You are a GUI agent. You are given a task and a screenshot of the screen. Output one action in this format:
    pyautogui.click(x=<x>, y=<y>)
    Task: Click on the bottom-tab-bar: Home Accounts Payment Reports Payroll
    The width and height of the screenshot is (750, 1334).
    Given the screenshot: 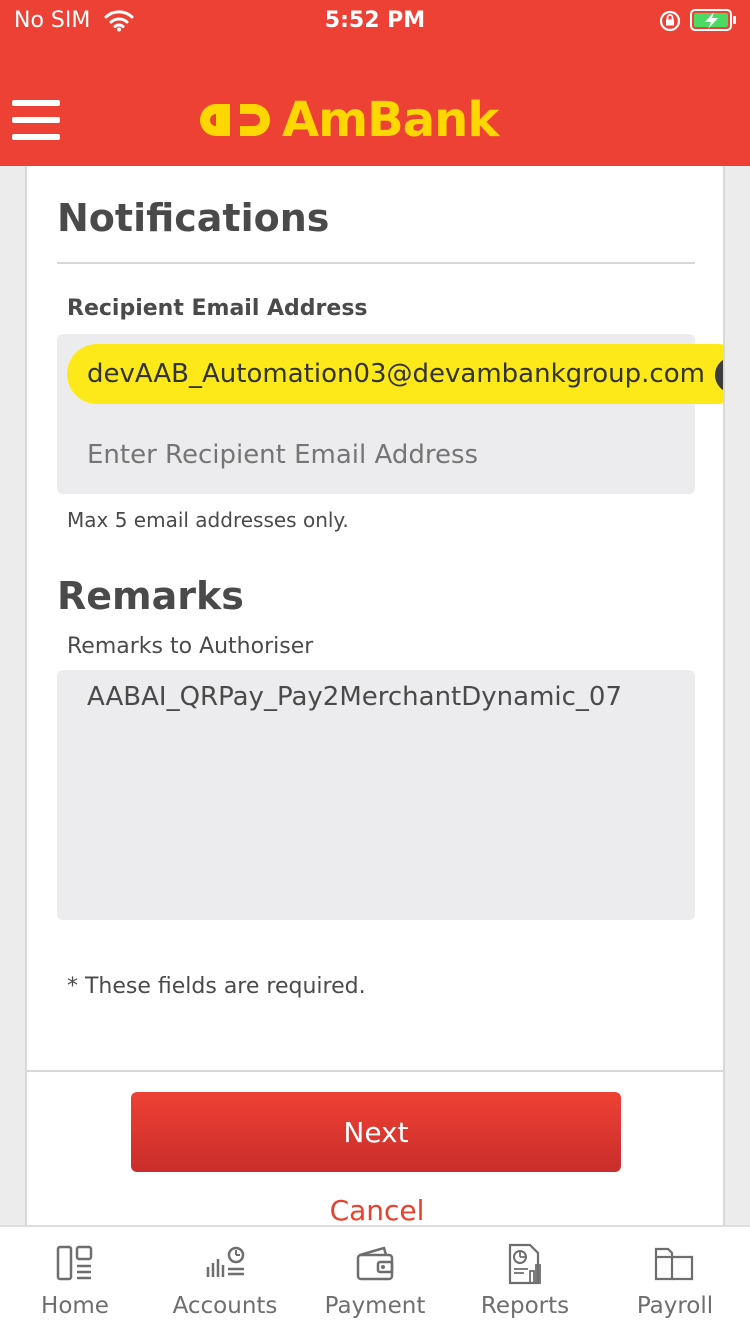 What is the action you would take?
    pyautogui.click(x=375, y=1279)
    